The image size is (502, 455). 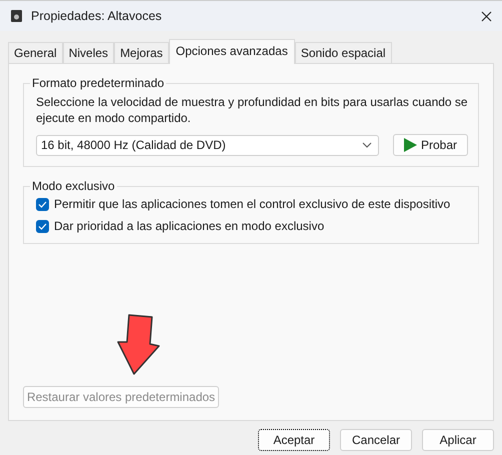 What do you see at coordinates (294, 440) in the screenshot?
I see `dialog-button: Aceptar` at bounding box center [294, 440].